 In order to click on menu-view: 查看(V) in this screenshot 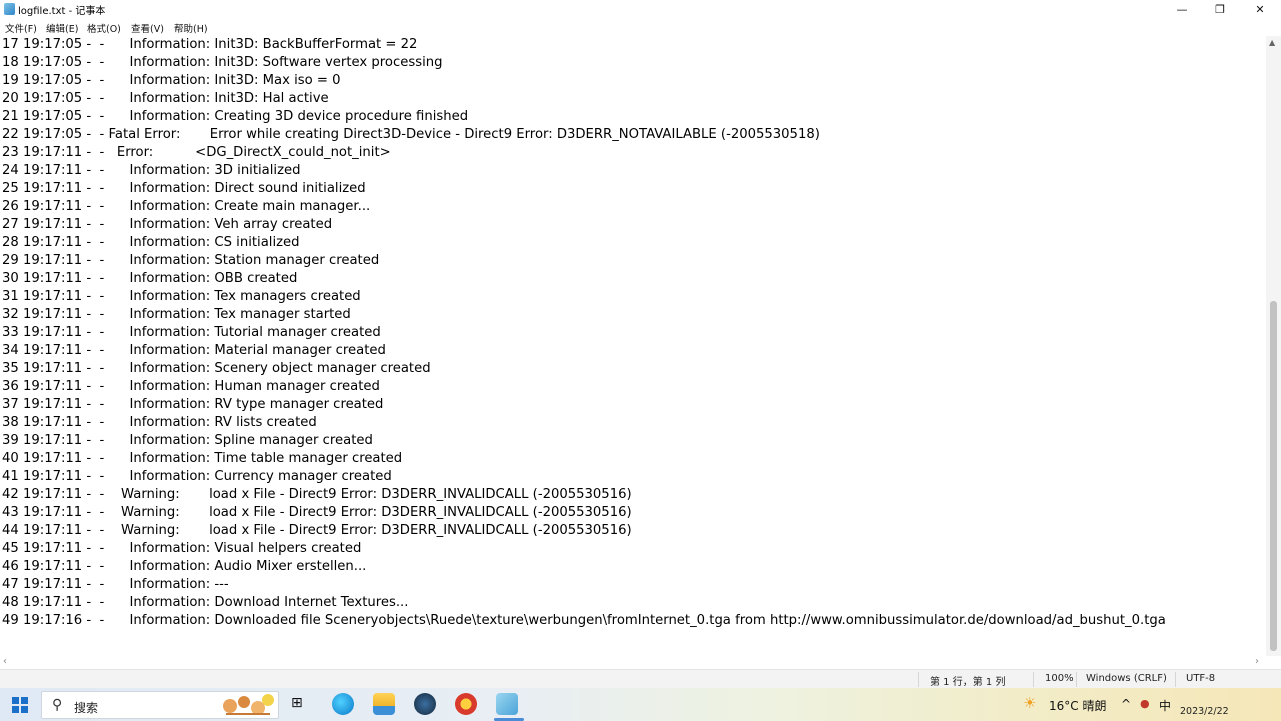, I will do `click(147, 28)`.